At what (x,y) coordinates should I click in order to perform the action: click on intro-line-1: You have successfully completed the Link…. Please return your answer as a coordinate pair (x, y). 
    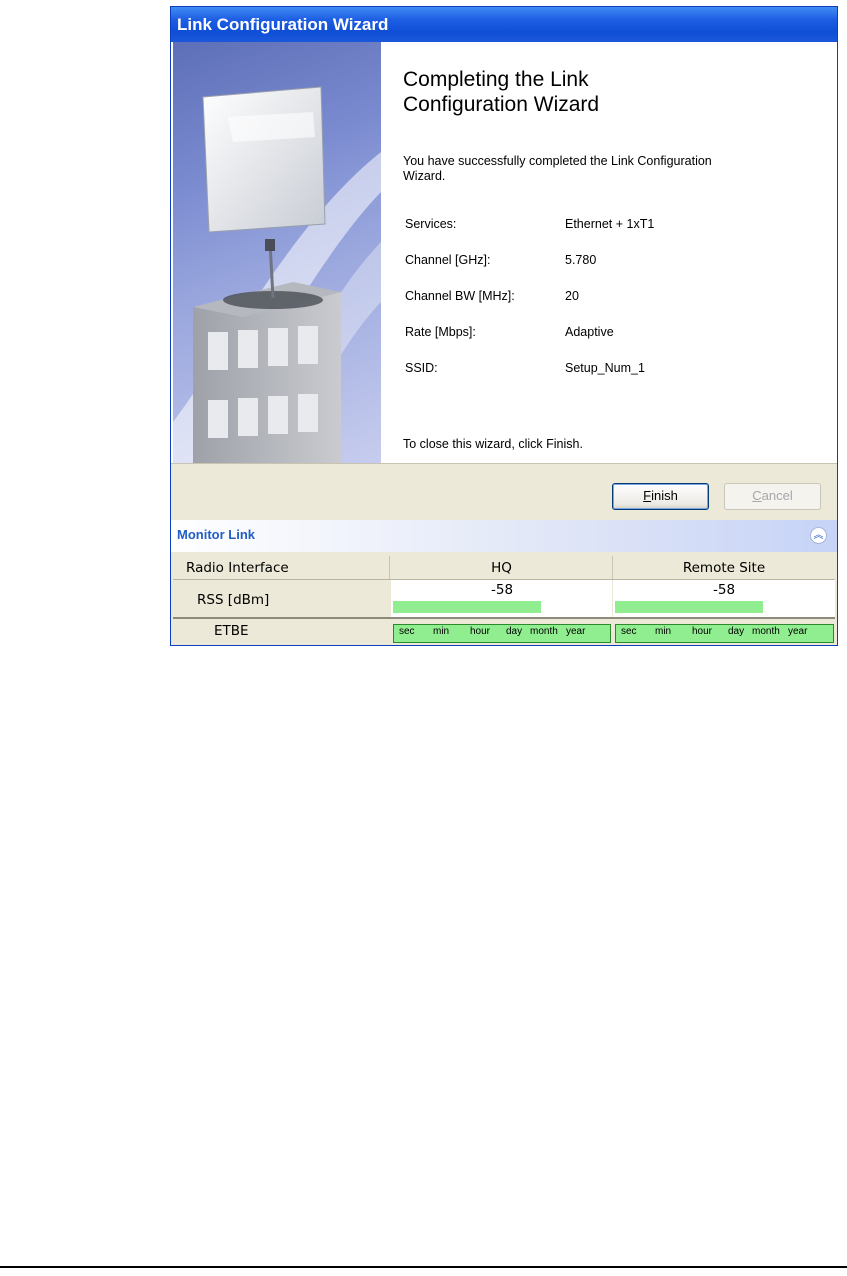
    Looking at the image, I should click on (557, 161).